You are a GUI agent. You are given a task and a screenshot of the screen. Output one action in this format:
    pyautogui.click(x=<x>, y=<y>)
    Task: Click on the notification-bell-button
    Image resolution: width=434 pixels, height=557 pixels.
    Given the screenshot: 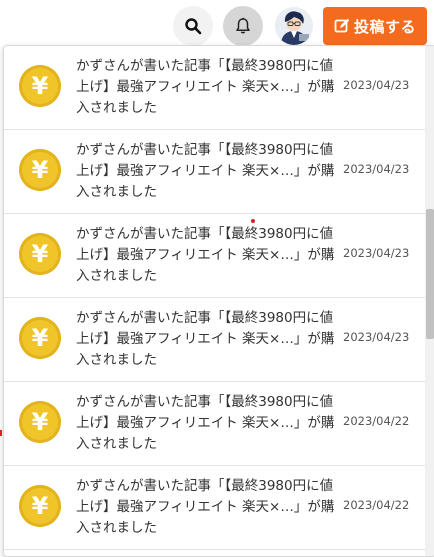 What is the action you would take?
    pyautogui.click(x=243, y=26)
    